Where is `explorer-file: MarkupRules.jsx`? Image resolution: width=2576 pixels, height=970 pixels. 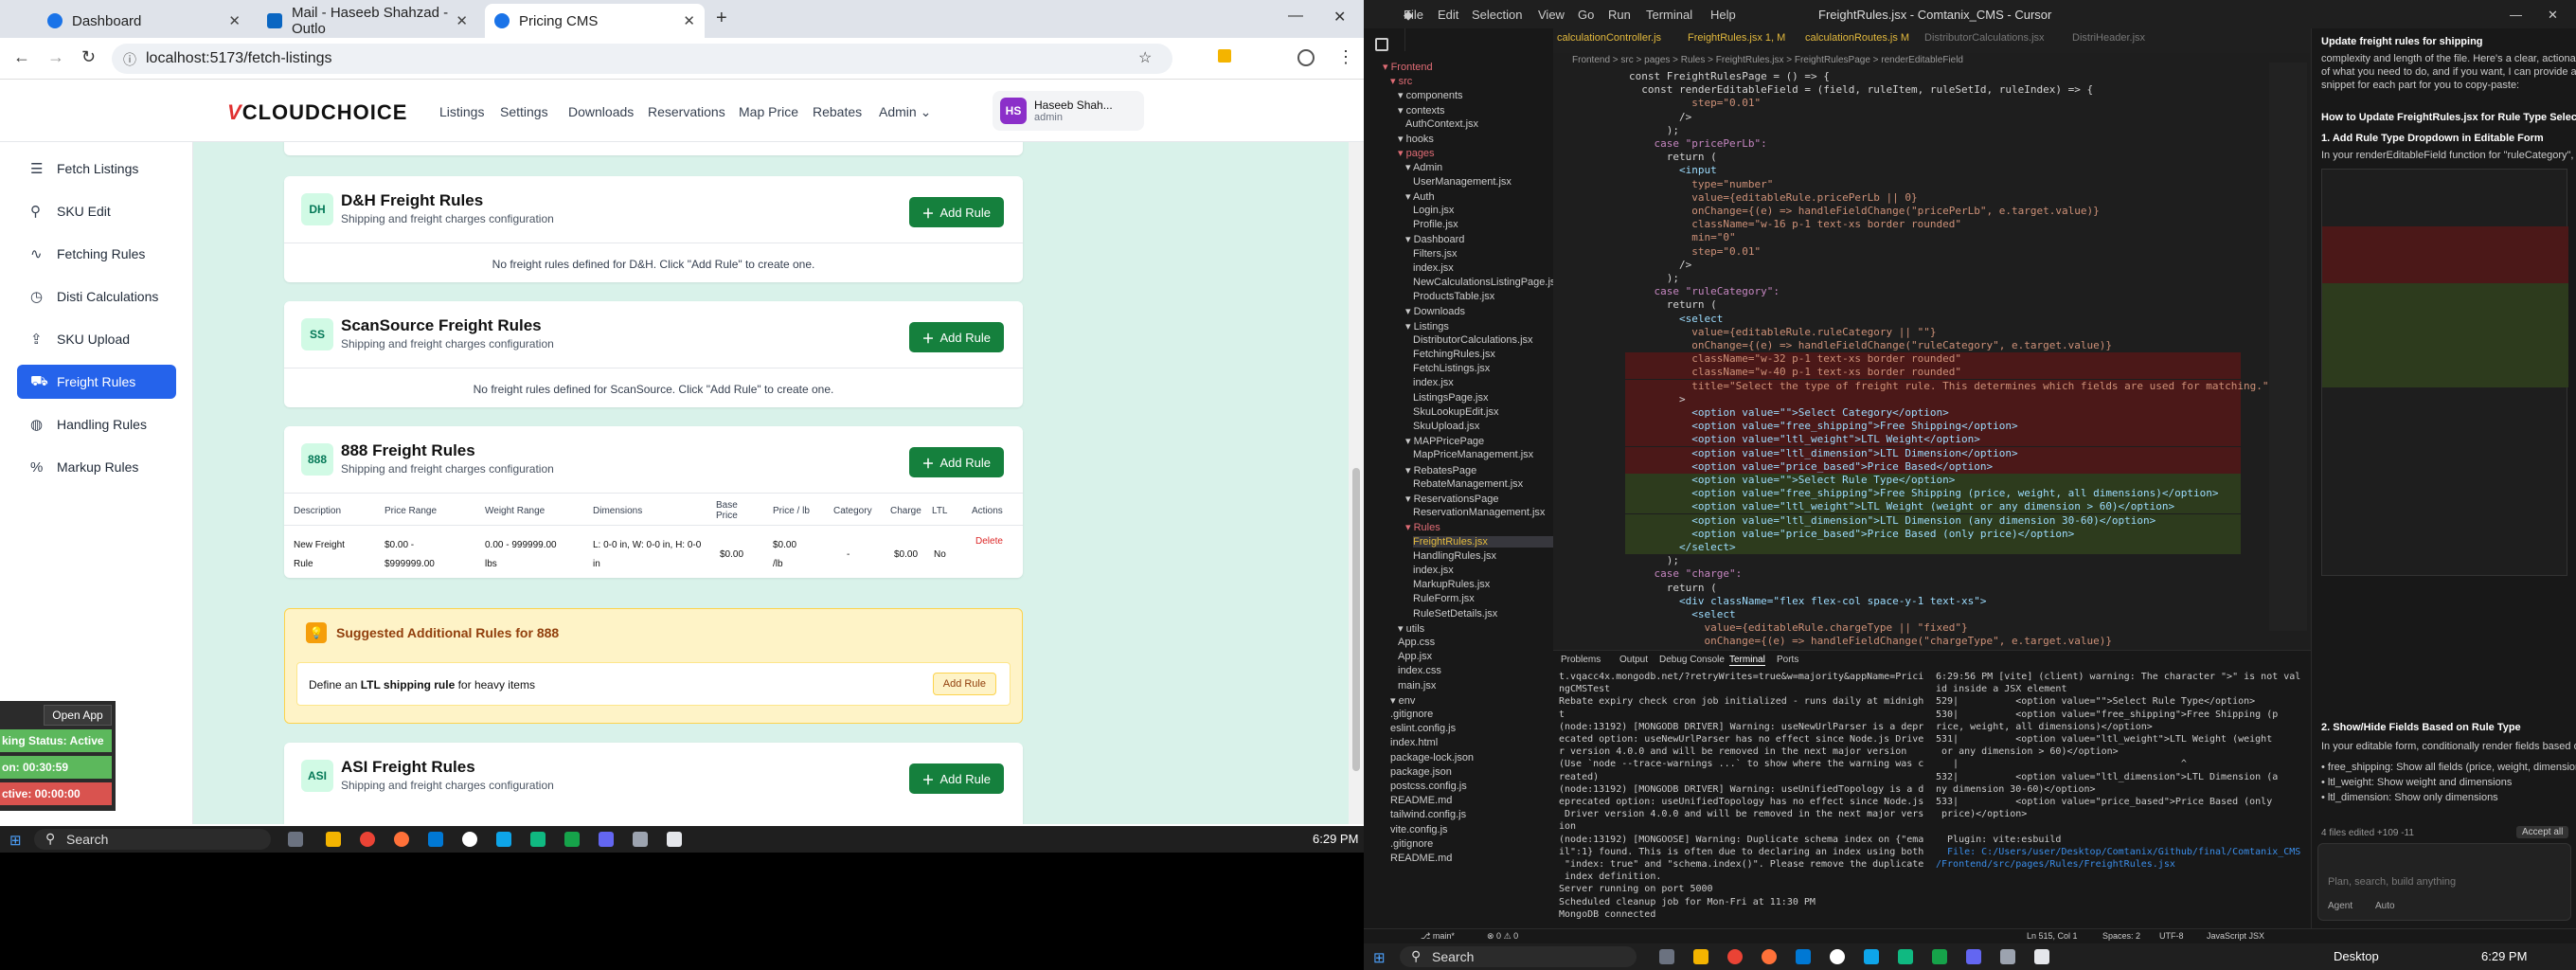
explorer-file: MarkupRules.jsx is located at coordinates (1451, 584).